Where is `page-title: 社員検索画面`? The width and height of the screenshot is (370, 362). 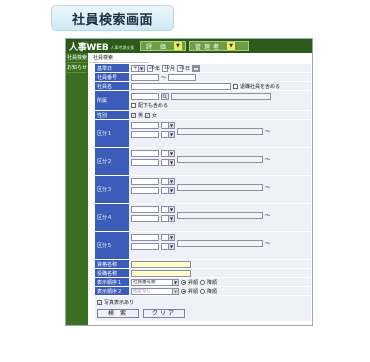
page-title: 社員検索画面 is located at coordinates (112, 18).